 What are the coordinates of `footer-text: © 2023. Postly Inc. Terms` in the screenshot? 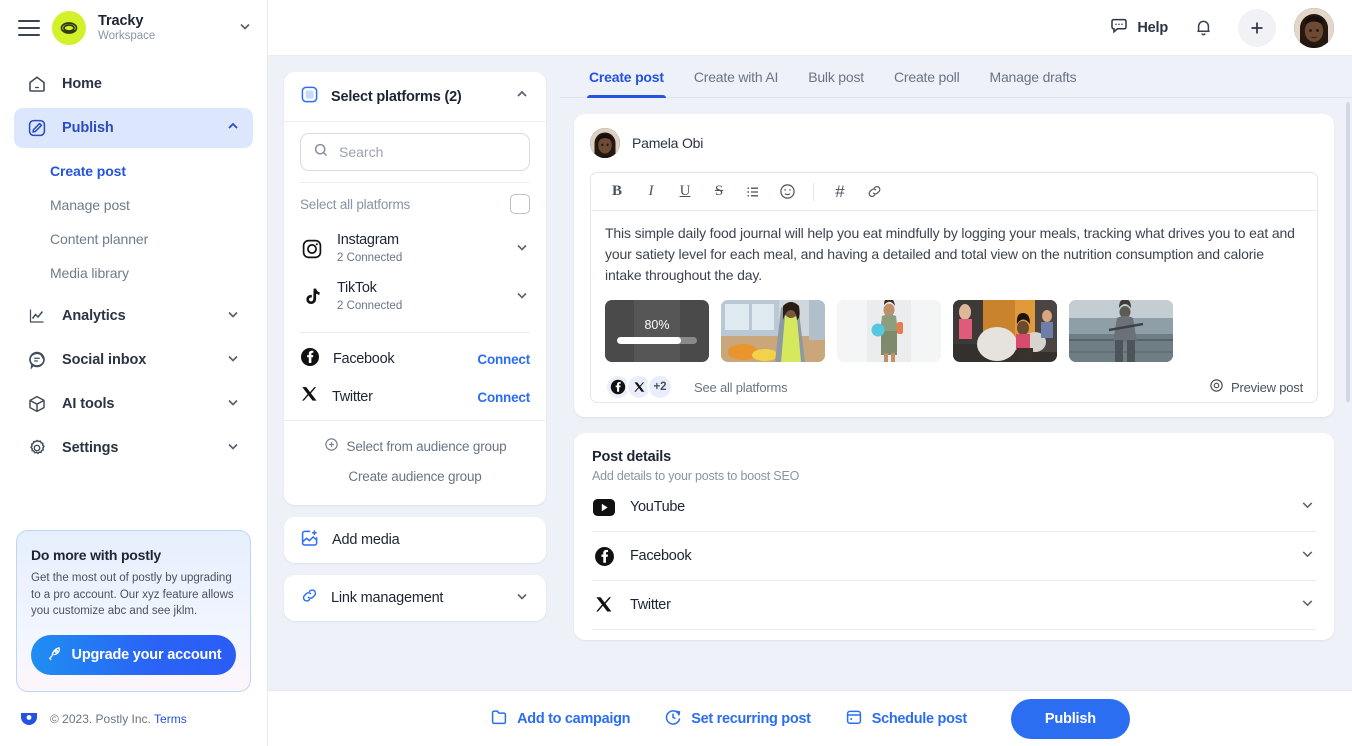 It's located at (118, 719).